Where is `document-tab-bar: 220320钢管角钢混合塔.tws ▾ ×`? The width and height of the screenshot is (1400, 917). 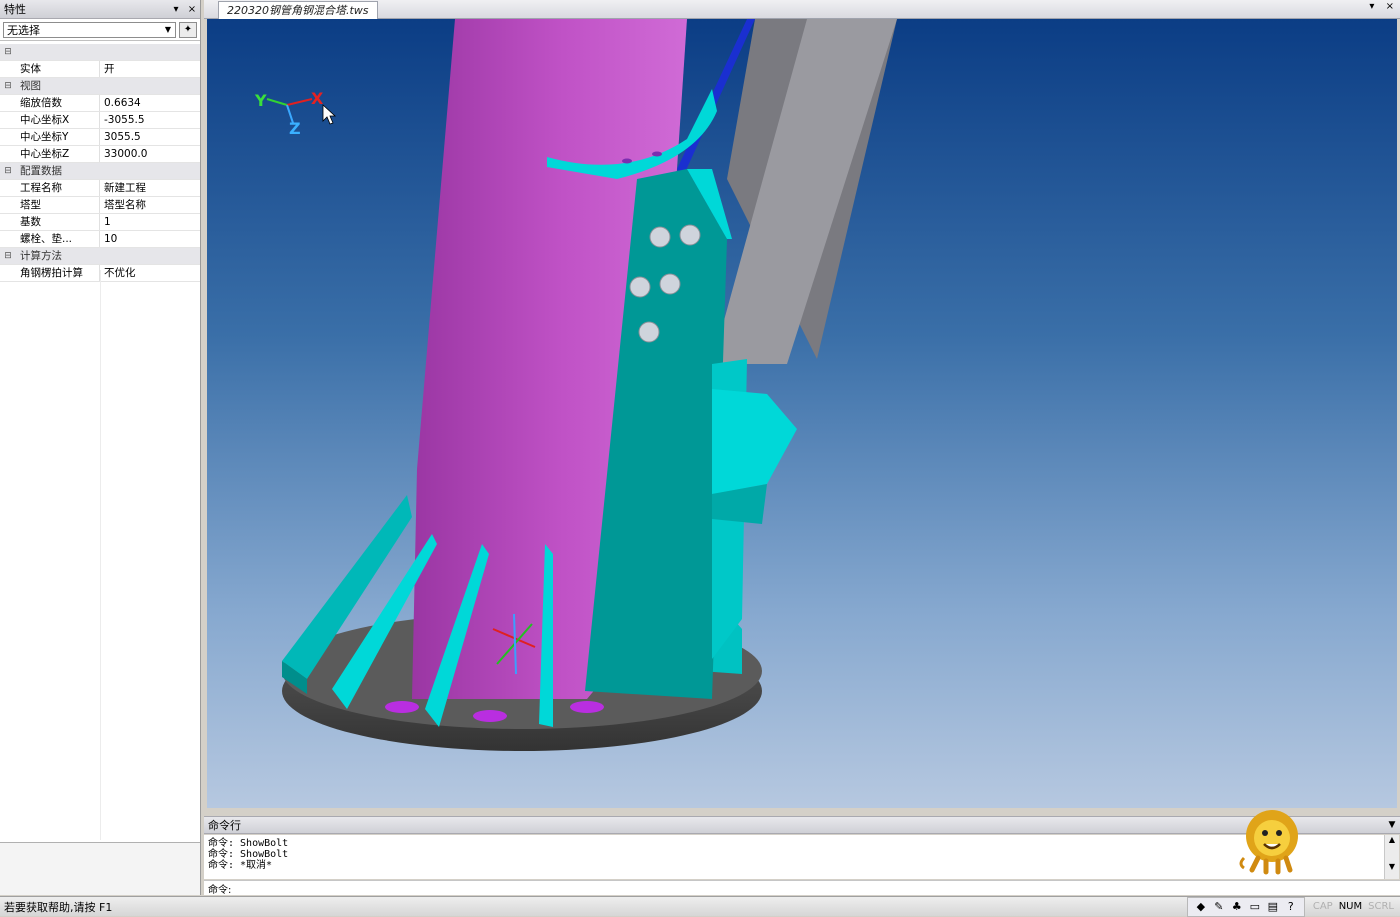
document-tab-bar: 220320钢管角钢混合塔.tws ▾ × is located at coordinates (802, 9).